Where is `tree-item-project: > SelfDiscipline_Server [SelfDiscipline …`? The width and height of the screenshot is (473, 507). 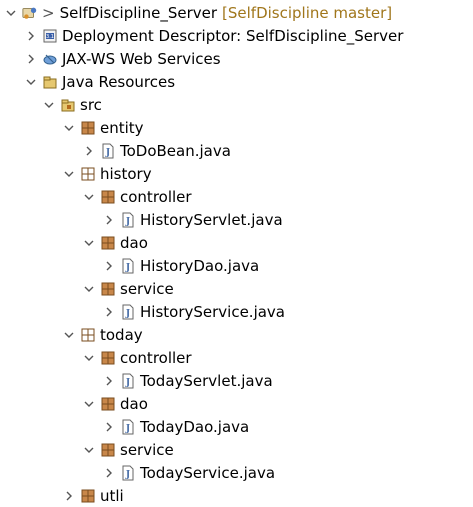 tree-item-project: > SelfDiscipline_Server [SelfDiscipline … is located at coordinates (198, 12).